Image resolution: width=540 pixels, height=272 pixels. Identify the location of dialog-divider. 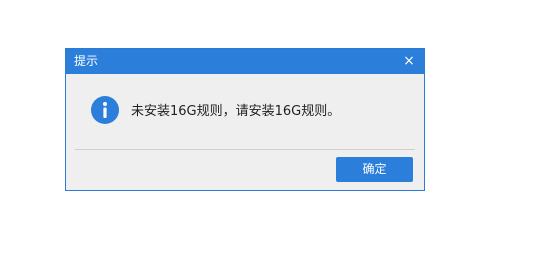
(245, 149).